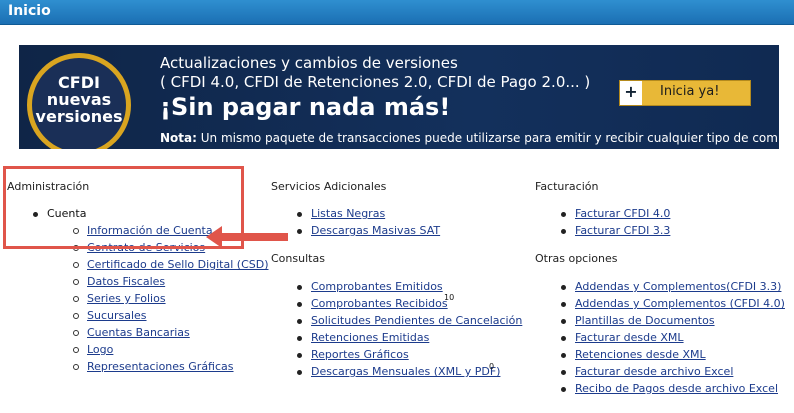 This screenshot has width=794, height=413. I want to click on link-facturar-cfdi-33: Facturar CFDI 3.3, so click(622, 230).